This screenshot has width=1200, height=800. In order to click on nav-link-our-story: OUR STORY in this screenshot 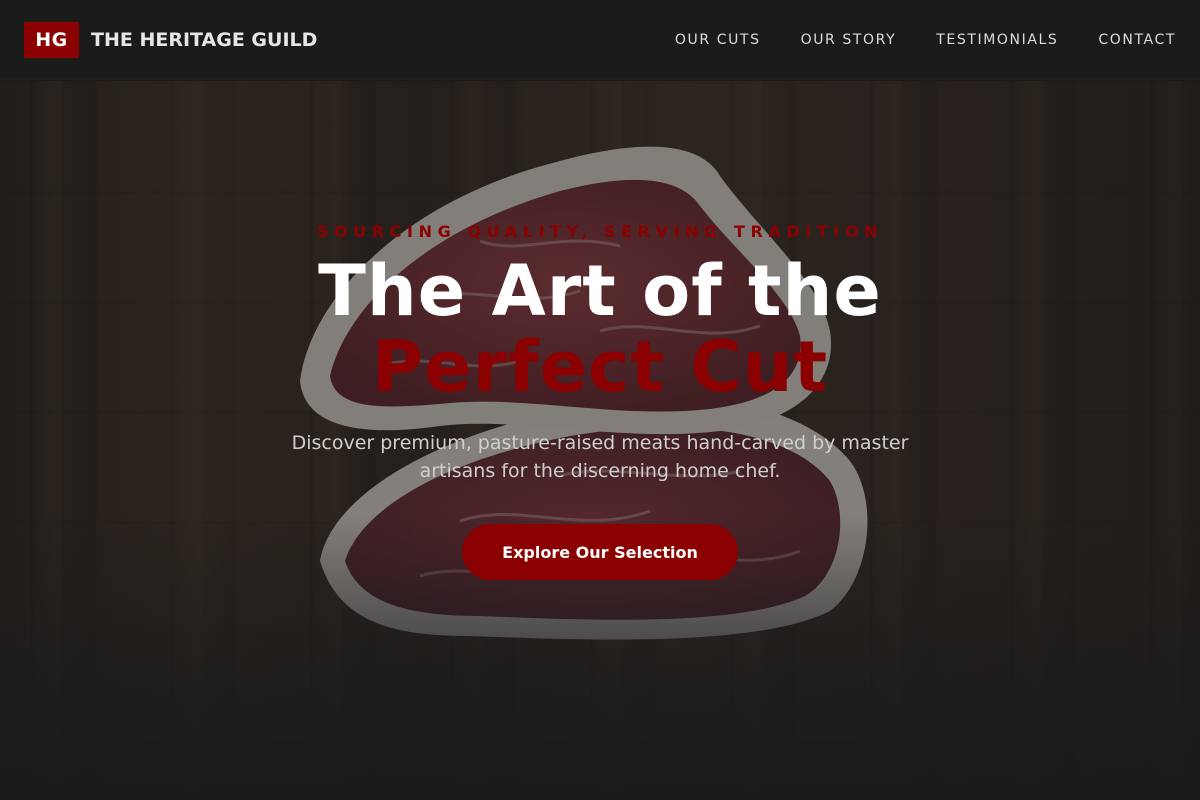, I will do `click(849, 40)`.